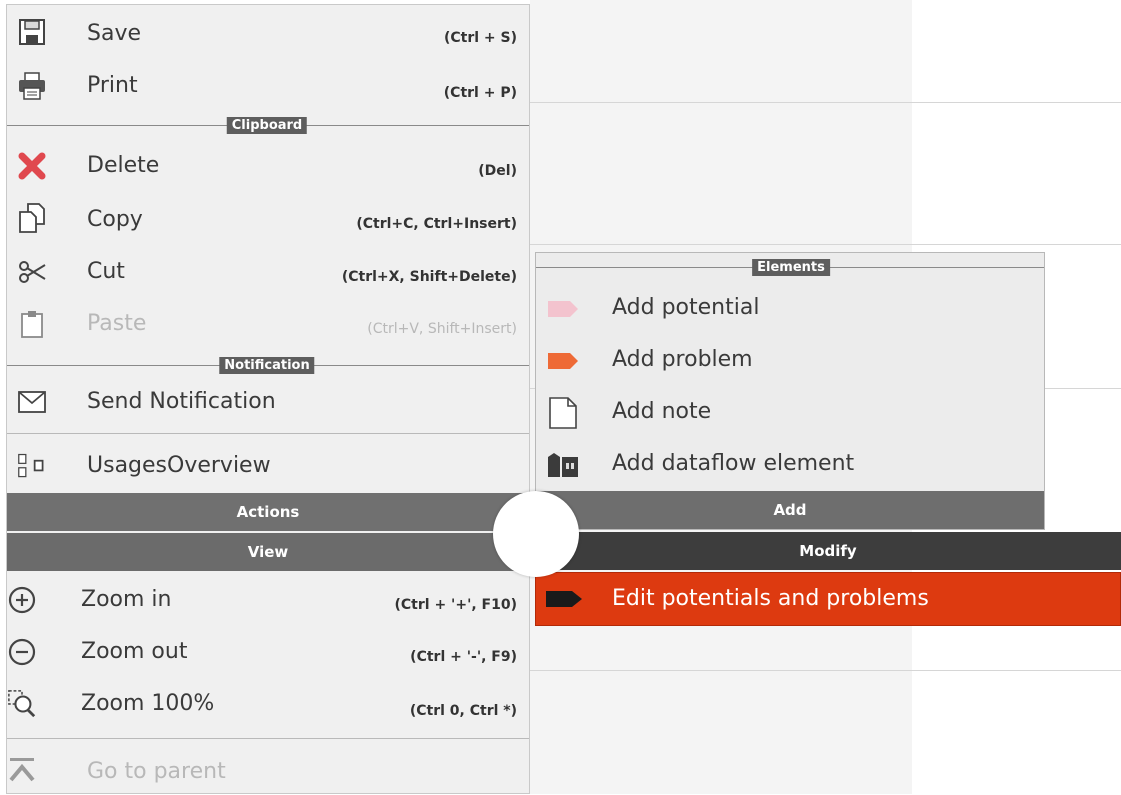 The height and width of the screenshot is (795, 1121). I want to click on section-title-elements: Elements, so click(791, 267).